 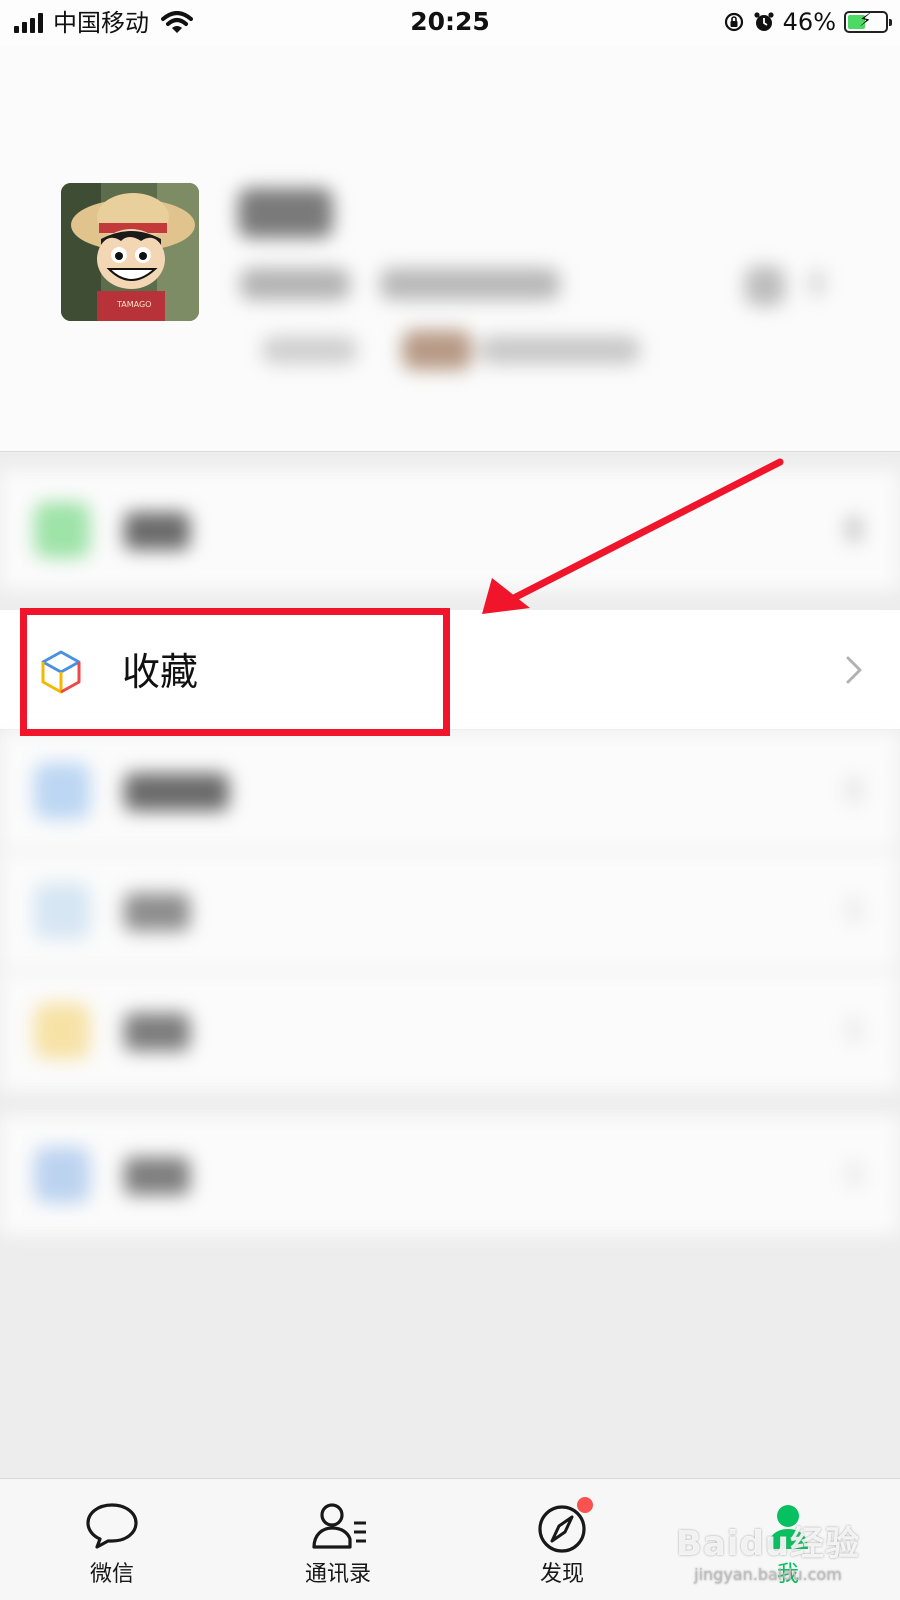 I want to click on tab-label: 发现, so click(x=561, y=1574).